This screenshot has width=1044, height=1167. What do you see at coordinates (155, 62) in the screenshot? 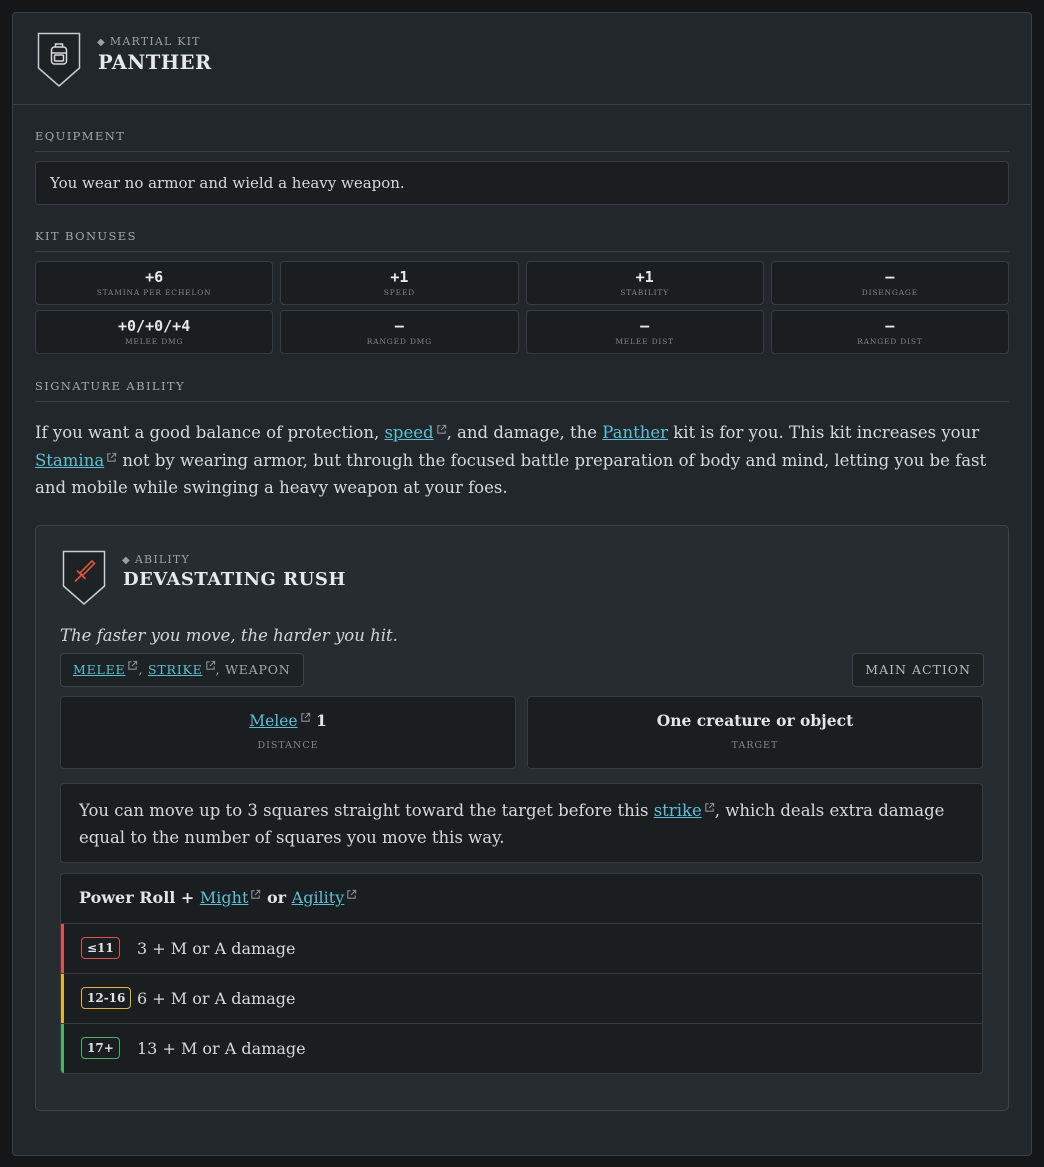
I see `kit-title: PANTHER` at bounding box center [155, 62].